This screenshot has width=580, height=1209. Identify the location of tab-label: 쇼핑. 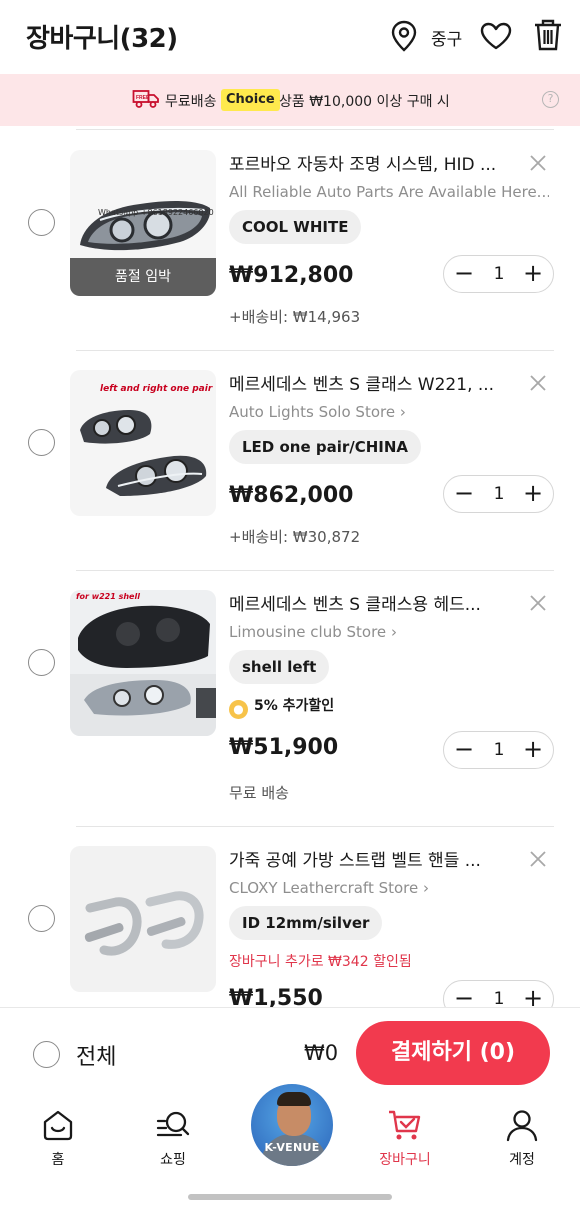
(173, 1160).